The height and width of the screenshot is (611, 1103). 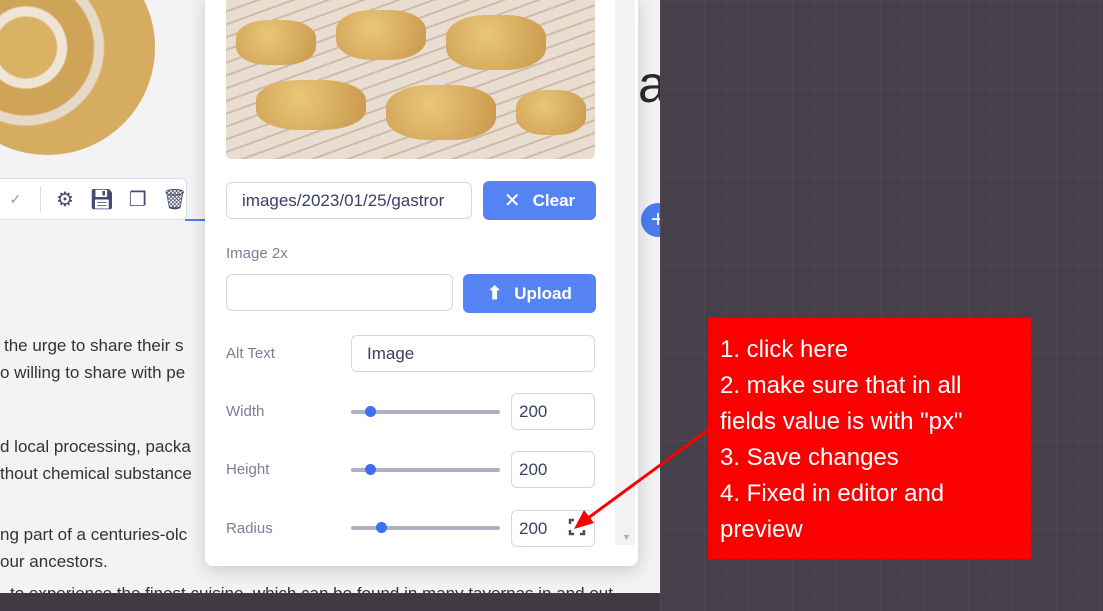 I want to click on annotation-arrow, so click(x=641, y=478).